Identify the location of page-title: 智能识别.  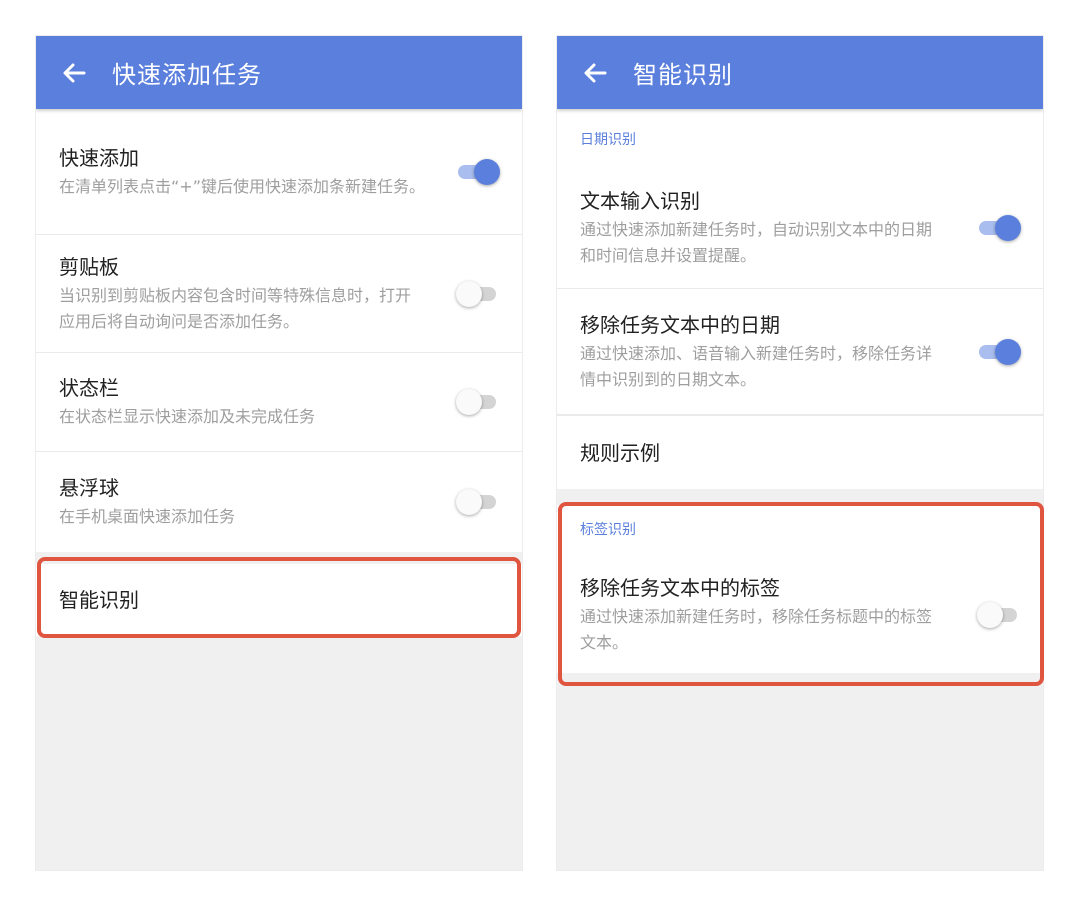
(683, 75).